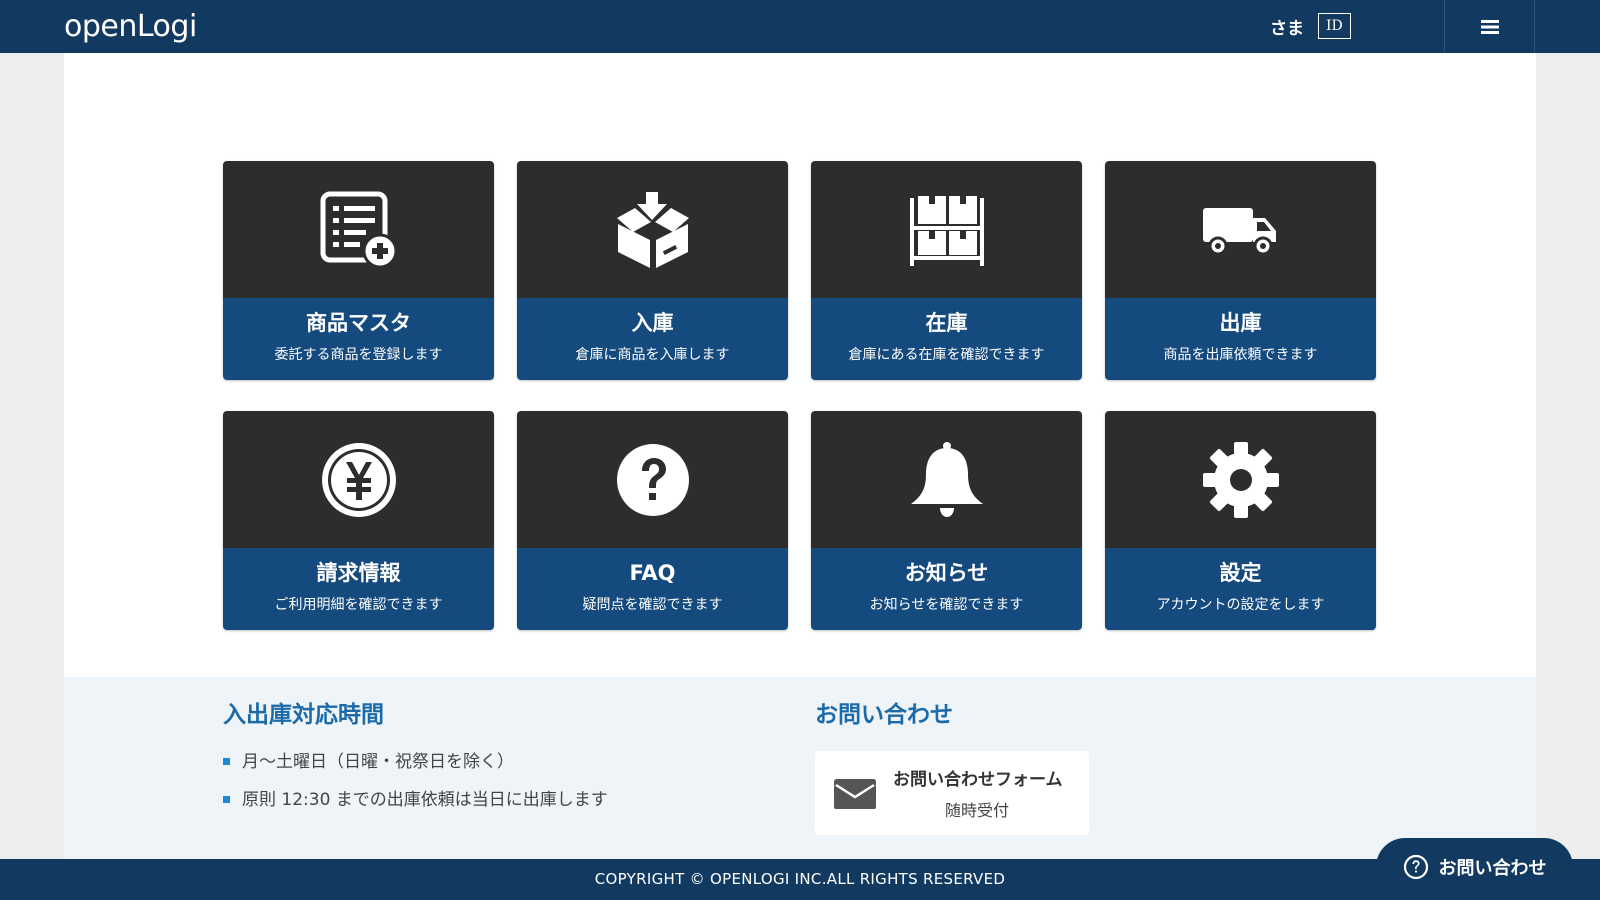  I want to click on tile-desc: 倉庫に商品を入庫します, so click(652, 355).